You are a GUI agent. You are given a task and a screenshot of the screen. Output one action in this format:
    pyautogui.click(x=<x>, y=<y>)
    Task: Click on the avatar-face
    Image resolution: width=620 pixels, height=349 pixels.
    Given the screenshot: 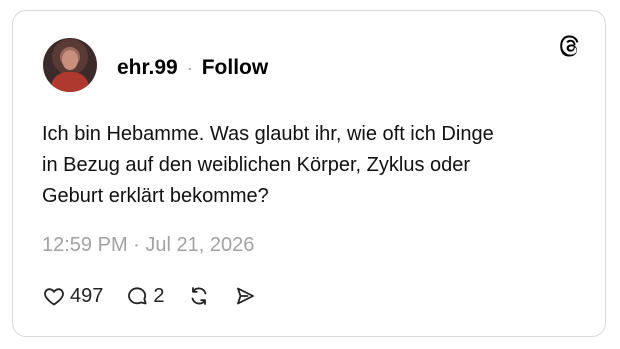 What is the action you would take?
    pyautogui.click(x=70, y=60)
    